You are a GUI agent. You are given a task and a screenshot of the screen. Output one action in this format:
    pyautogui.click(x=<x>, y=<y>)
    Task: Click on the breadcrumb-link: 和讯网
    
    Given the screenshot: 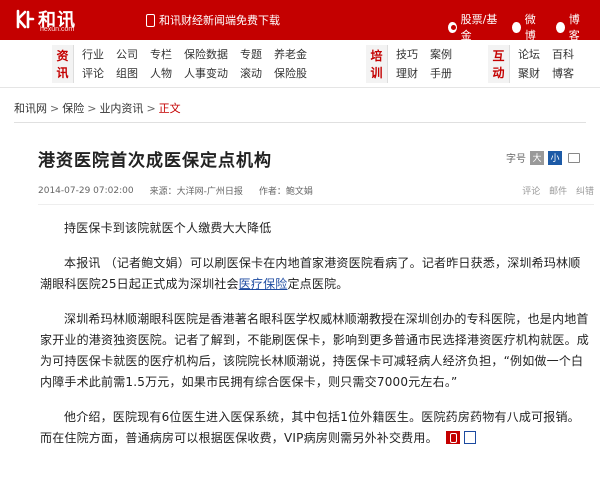 What is the action you would take?
    pyautogui.click(x=30, y=108)
    